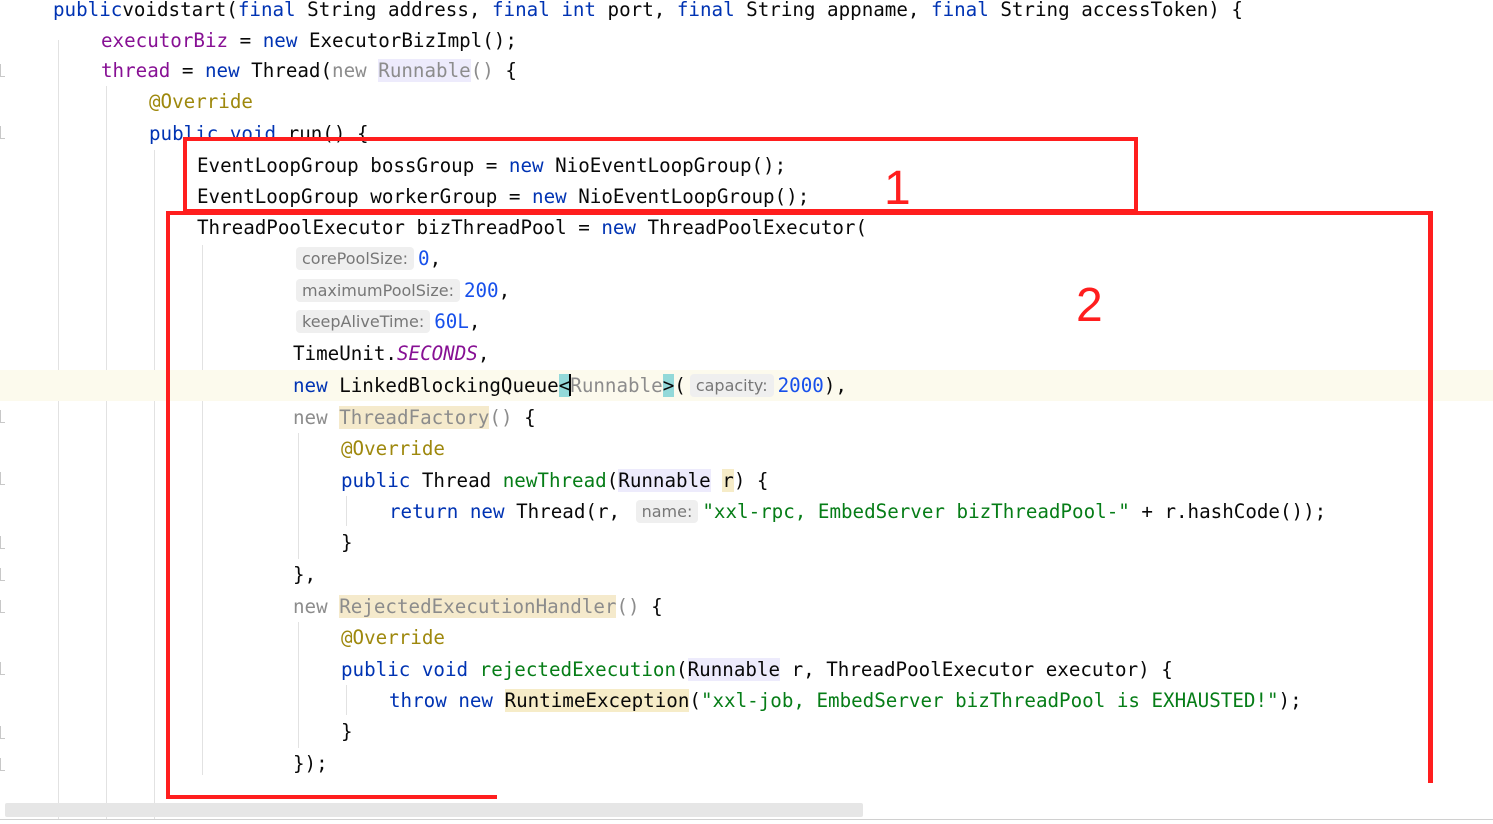  I want to click on code-token: thread, so click(136, 70).